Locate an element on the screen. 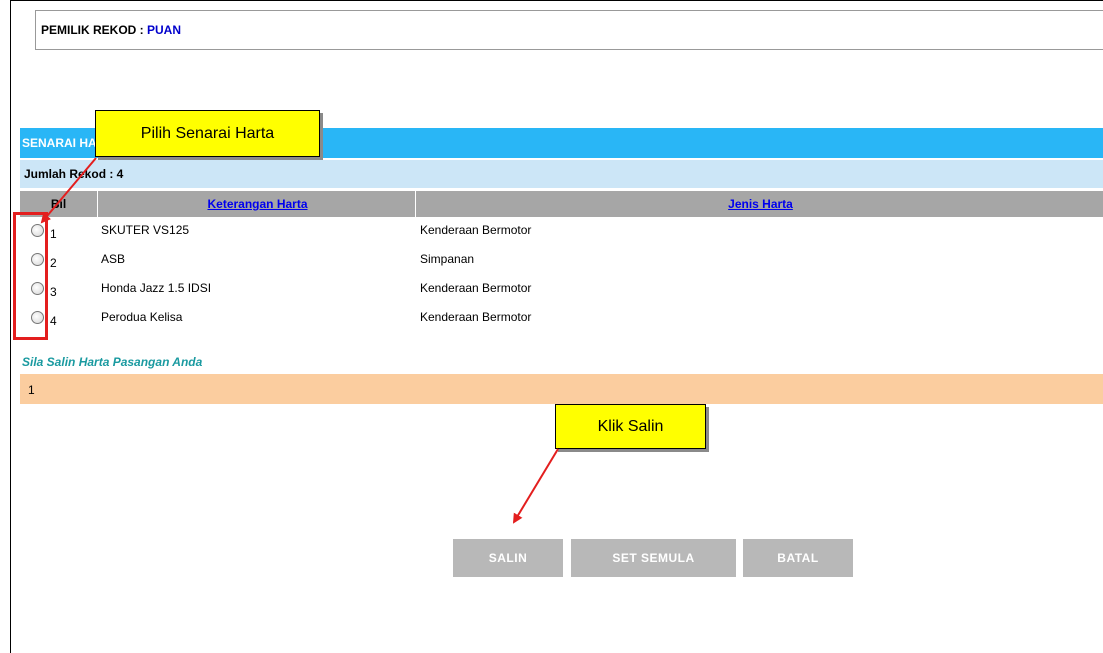  sort-jenis-link: Jenis Harta is located at coordinates (760, 204).